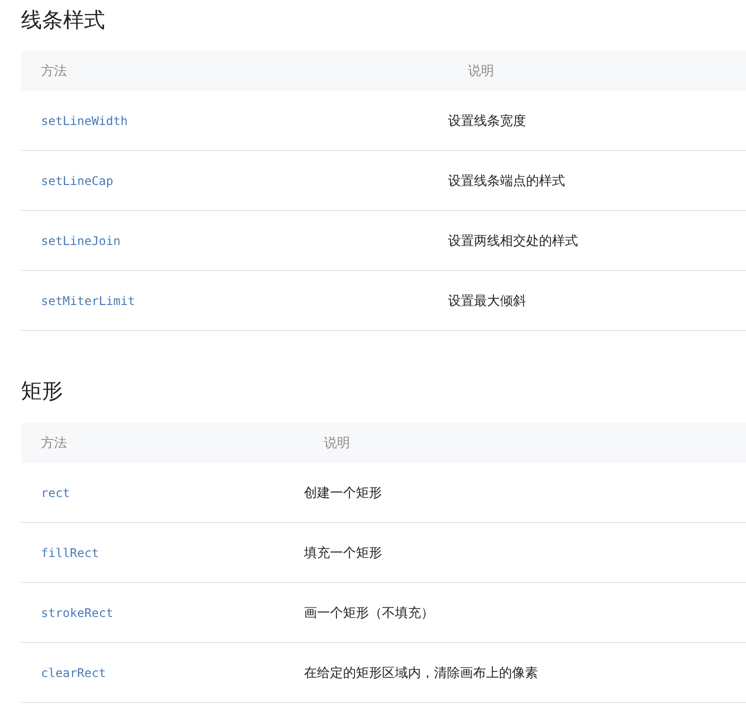 This screenshot has height=712, width=746. What do you see at coordinates (234, 181) in the screenshot?
I see `method-cell: setLineCap` at bounding box center [234, 181].